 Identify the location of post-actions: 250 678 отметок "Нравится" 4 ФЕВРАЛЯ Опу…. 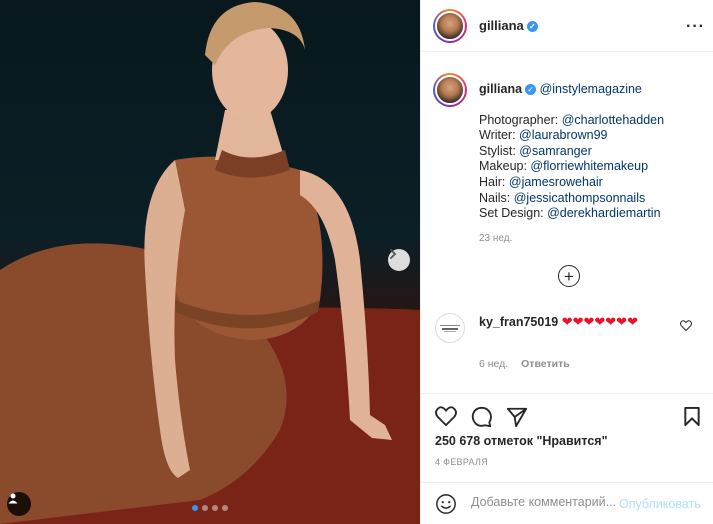
(567, 458).